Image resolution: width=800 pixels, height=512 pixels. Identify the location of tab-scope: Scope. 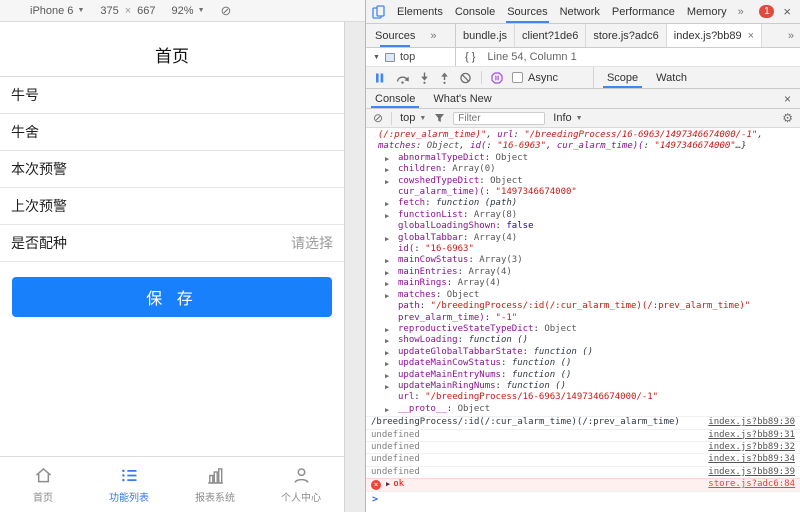
(622, 77).